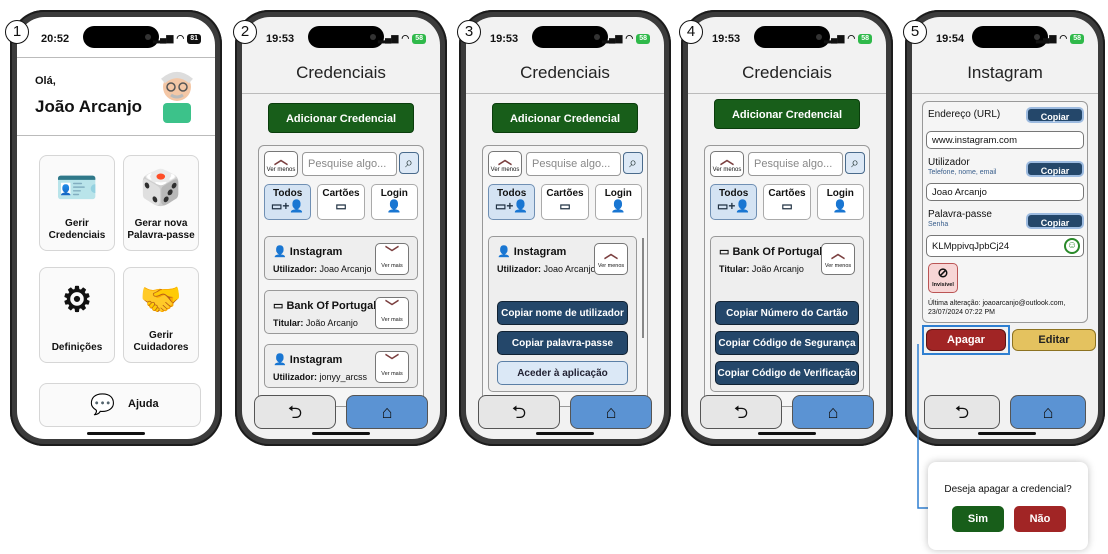 This screenshot has height=554, width=1108. Describe the element at coordinates (194, 38) in the screenshot. I see `battery-icon: 81` at that location.